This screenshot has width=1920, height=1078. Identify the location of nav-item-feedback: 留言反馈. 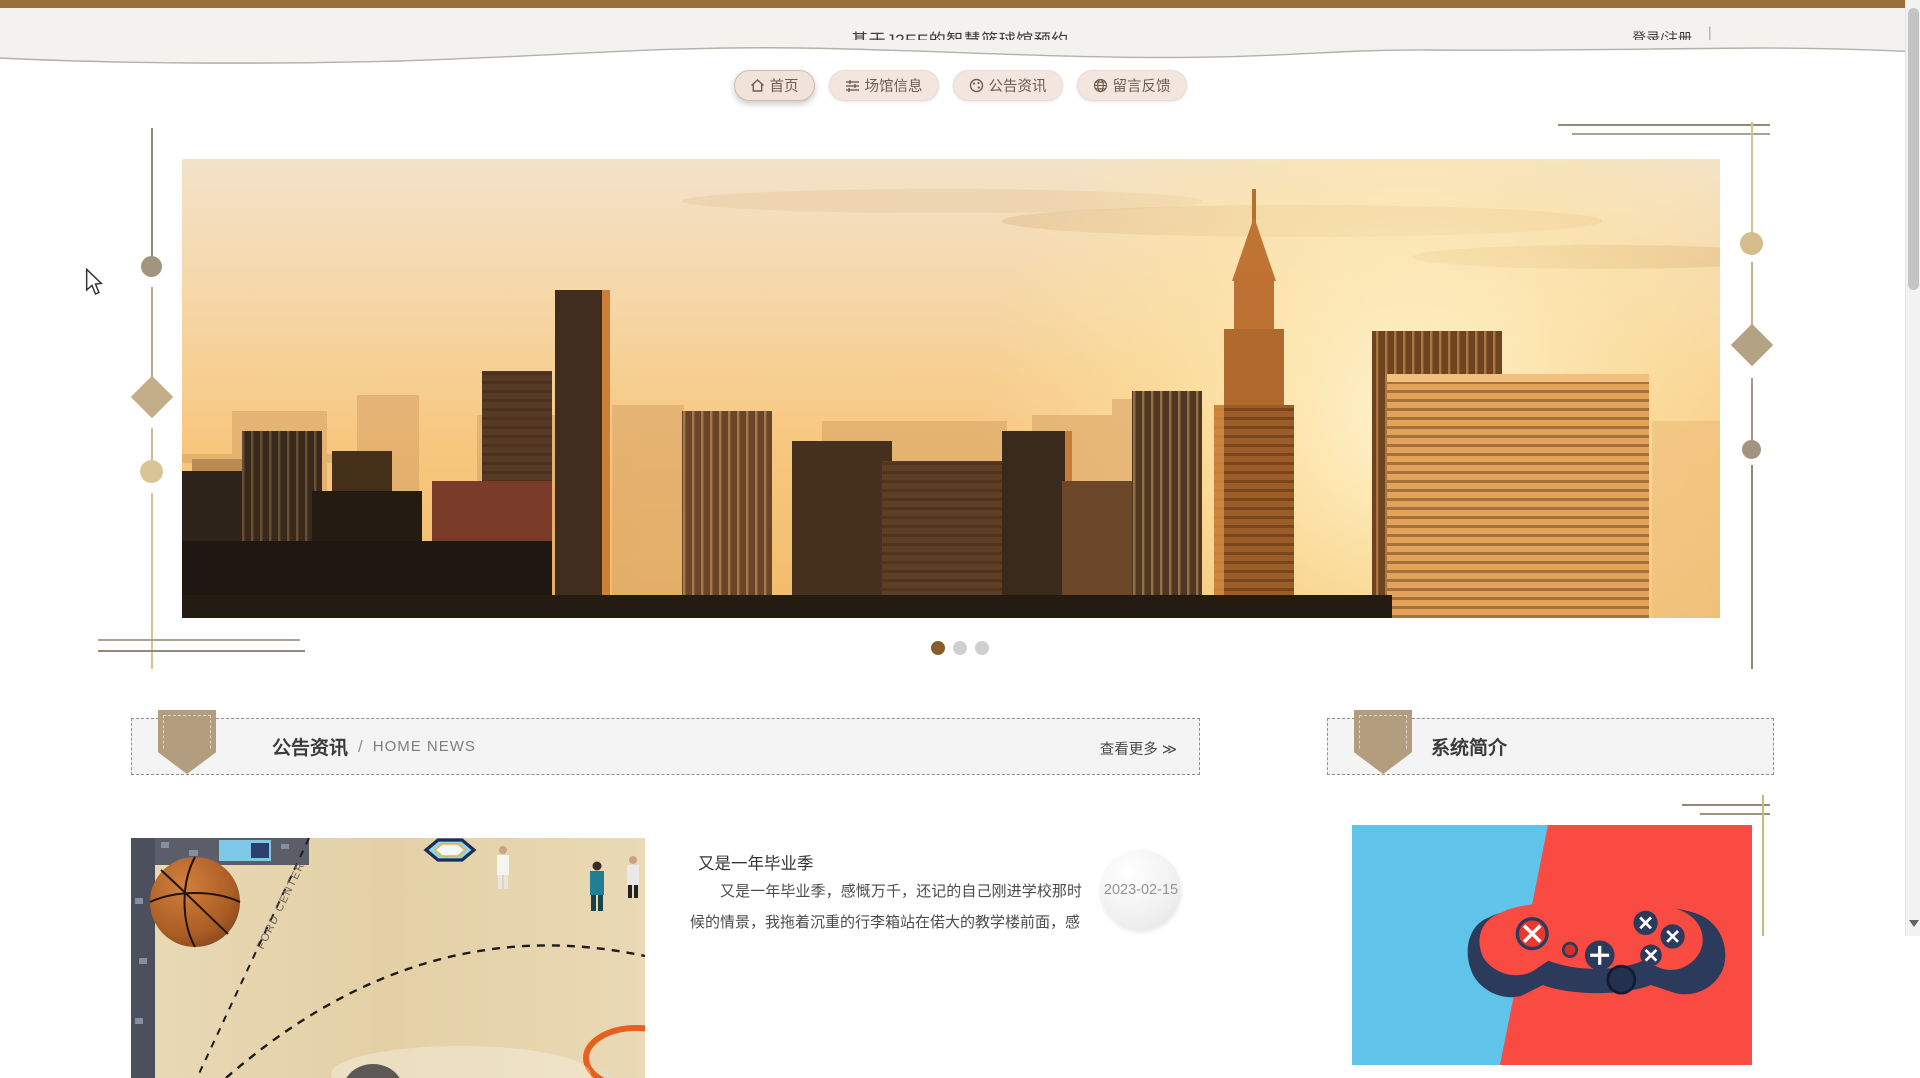
(1131, 85).